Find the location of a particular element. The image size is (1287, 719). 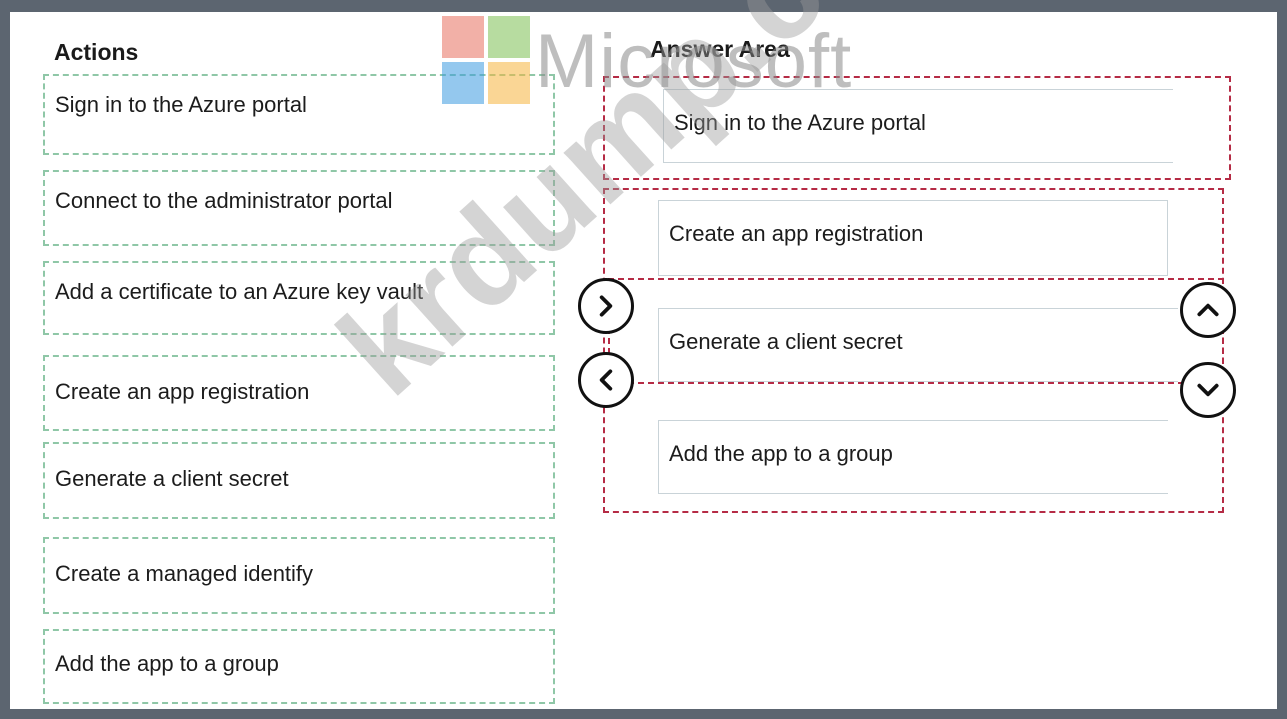

action-item: Add the app to a group is located at coordinates (299, 666).